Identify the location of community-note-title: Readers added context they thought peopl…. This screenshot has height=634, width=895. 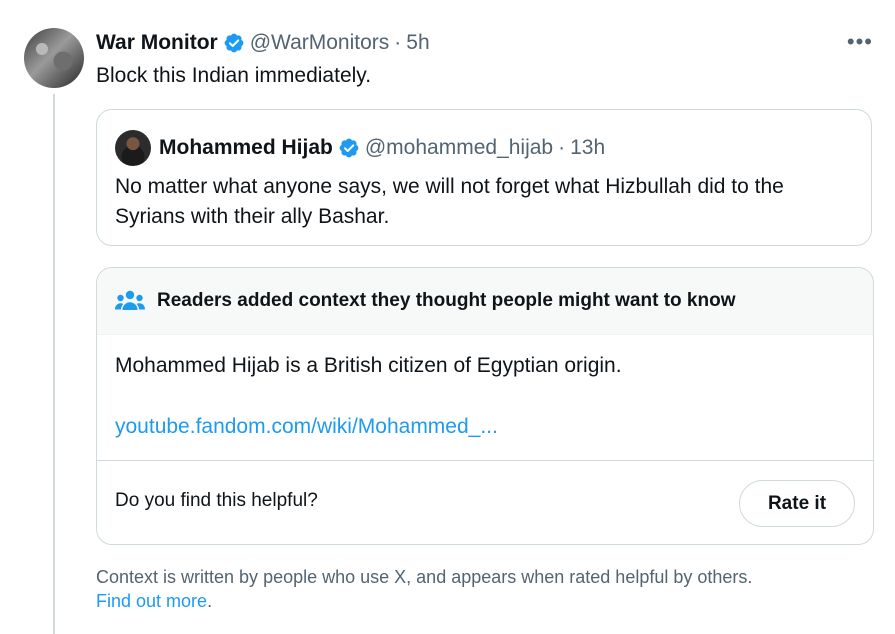
(446, 300).